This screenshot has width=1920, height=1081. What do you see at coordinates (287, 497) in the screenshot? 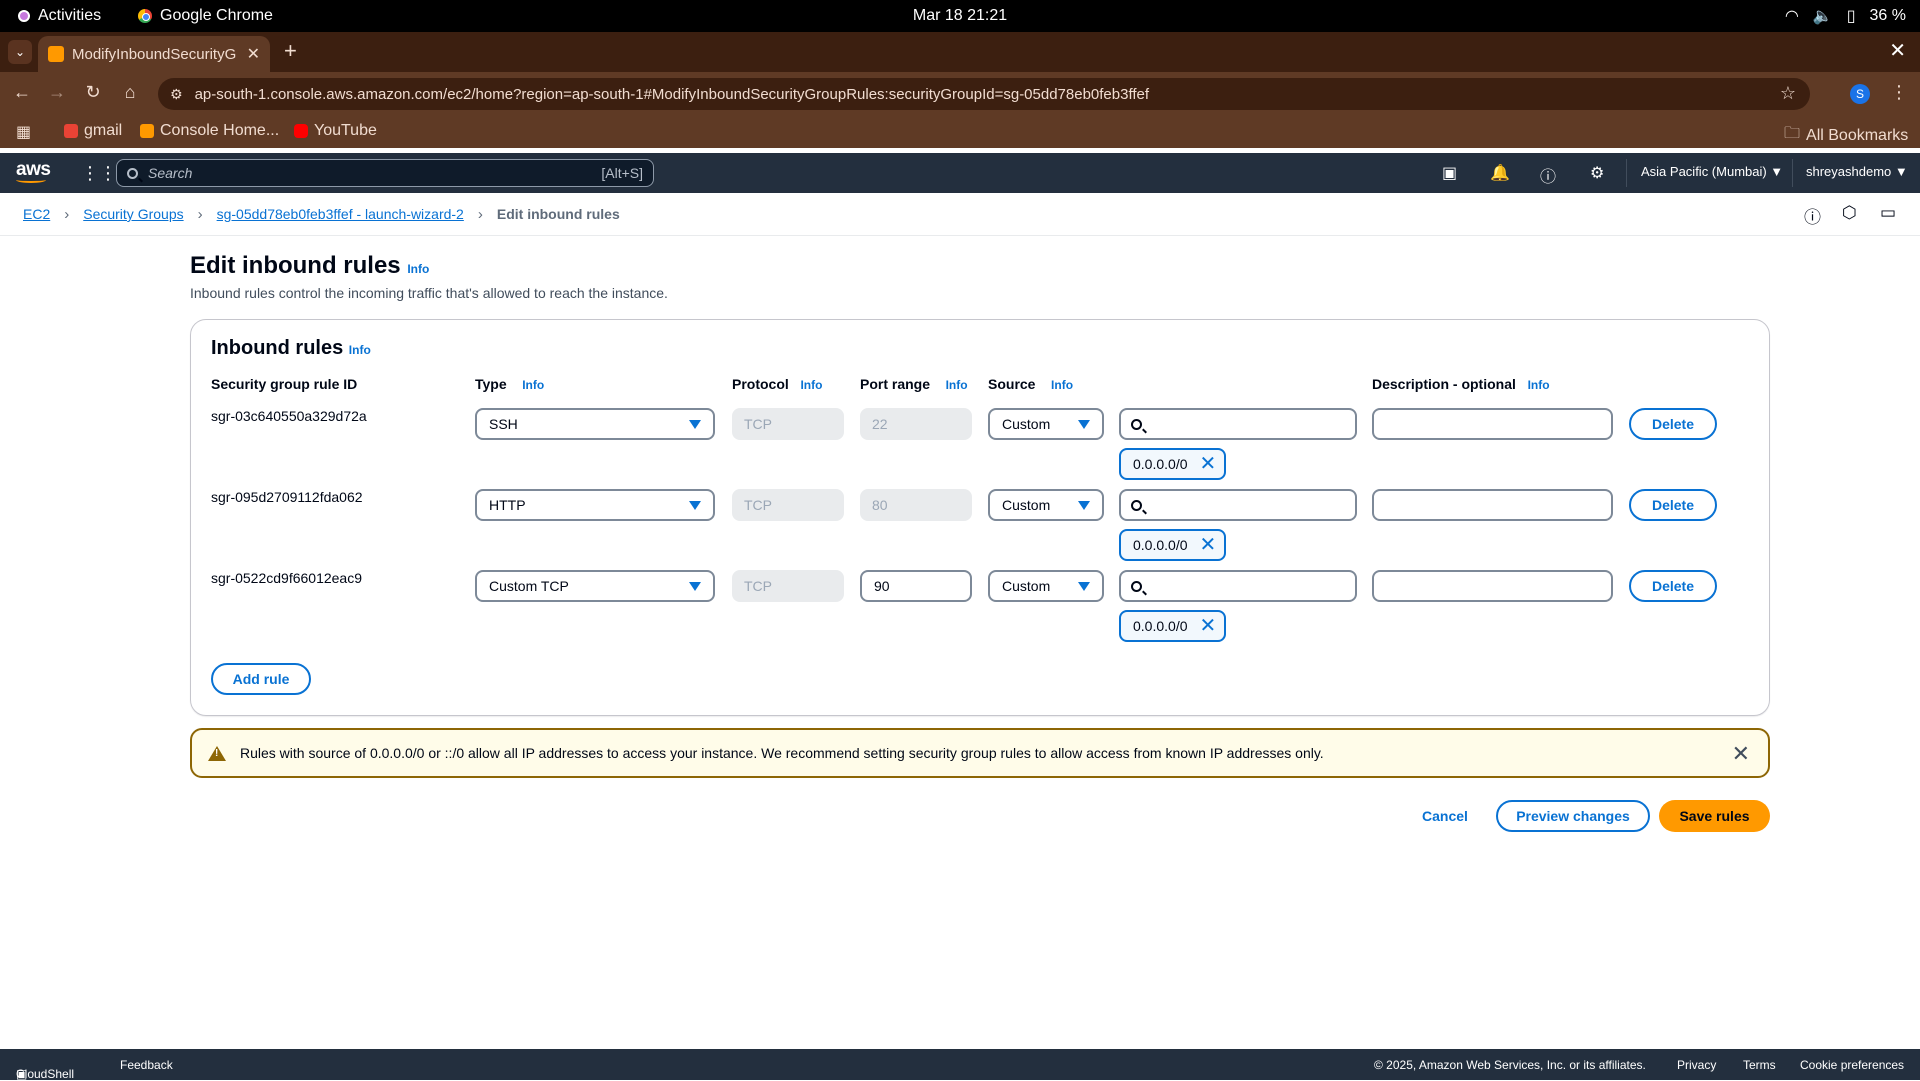
I see `rule-id: sgr-095d2709112fda062` at bounding box center [287, 497].